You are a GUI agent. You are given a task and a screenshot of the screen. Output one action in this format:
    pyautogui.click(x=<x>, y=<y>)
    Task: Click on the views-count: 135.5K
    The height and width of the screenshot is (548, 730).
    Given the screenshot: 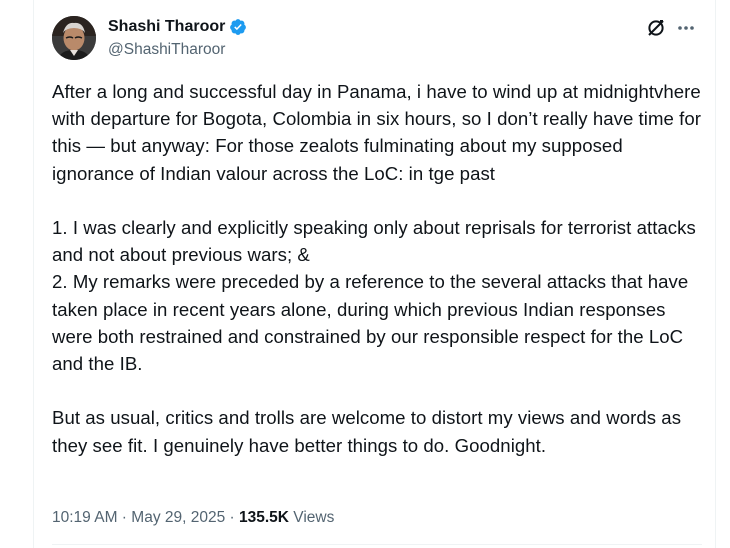 What is the action you would take?
    pyautogui.click(x=264, y=518)
    